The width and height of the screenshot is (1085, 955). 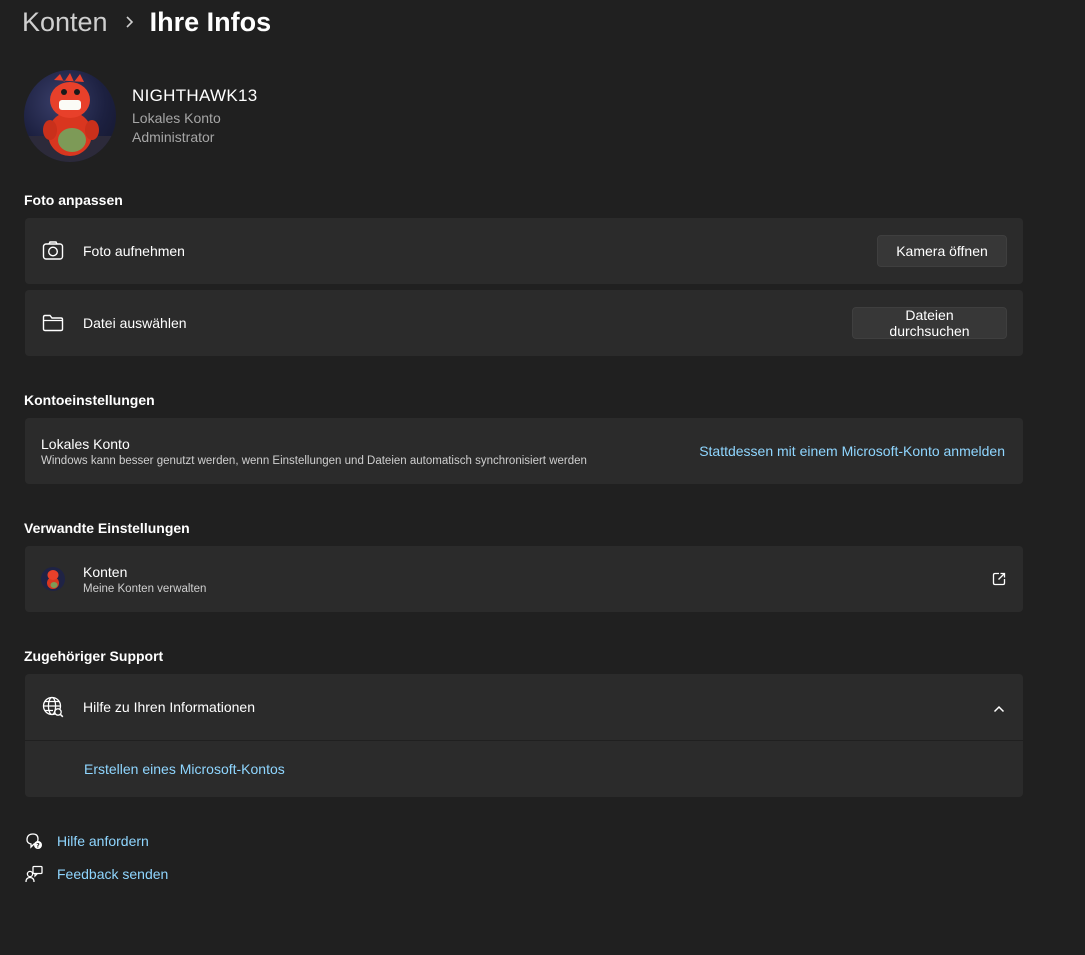 What do you see at coordinates (146, 22) in the screenshot?
I see `breadcrumb: Konten Ihre Infos` at bounding box center [146, 22].